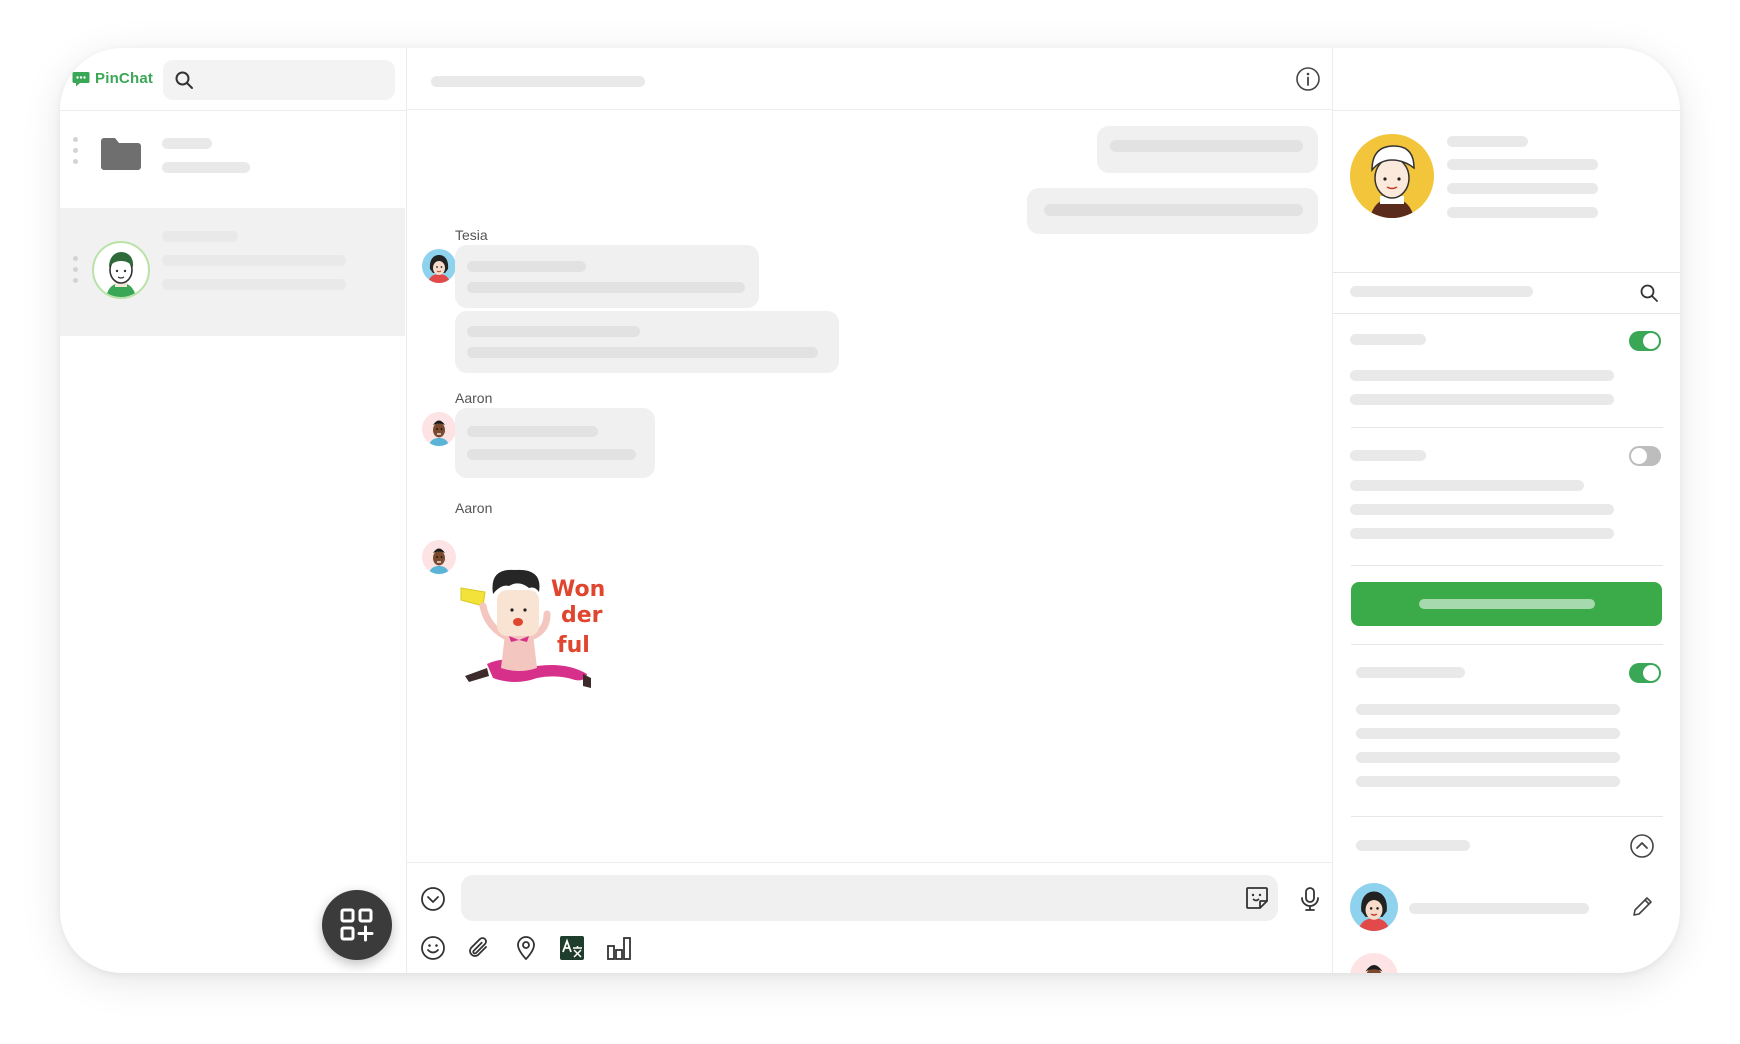 The height and width of the screenshot is (1044, 1740). I want to click on search-label-placeholder, so click(1441, 291).